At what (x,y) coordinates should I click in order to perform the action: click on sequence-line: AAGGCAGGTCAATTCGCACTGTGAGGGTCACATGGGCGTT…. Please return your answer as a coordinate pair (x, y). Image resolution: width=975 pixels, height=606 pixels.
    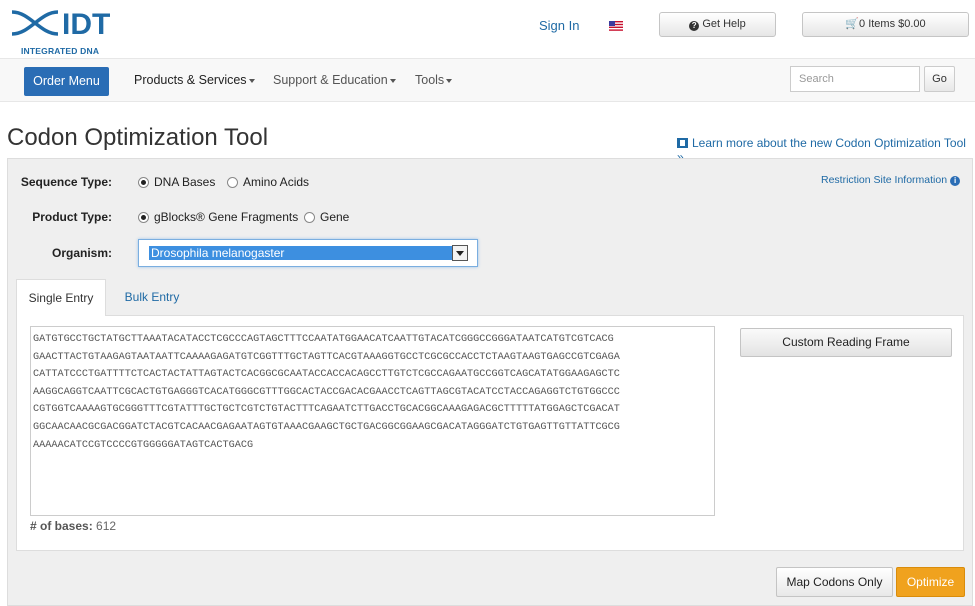
    Looking at the image, I should click on (326, 392).